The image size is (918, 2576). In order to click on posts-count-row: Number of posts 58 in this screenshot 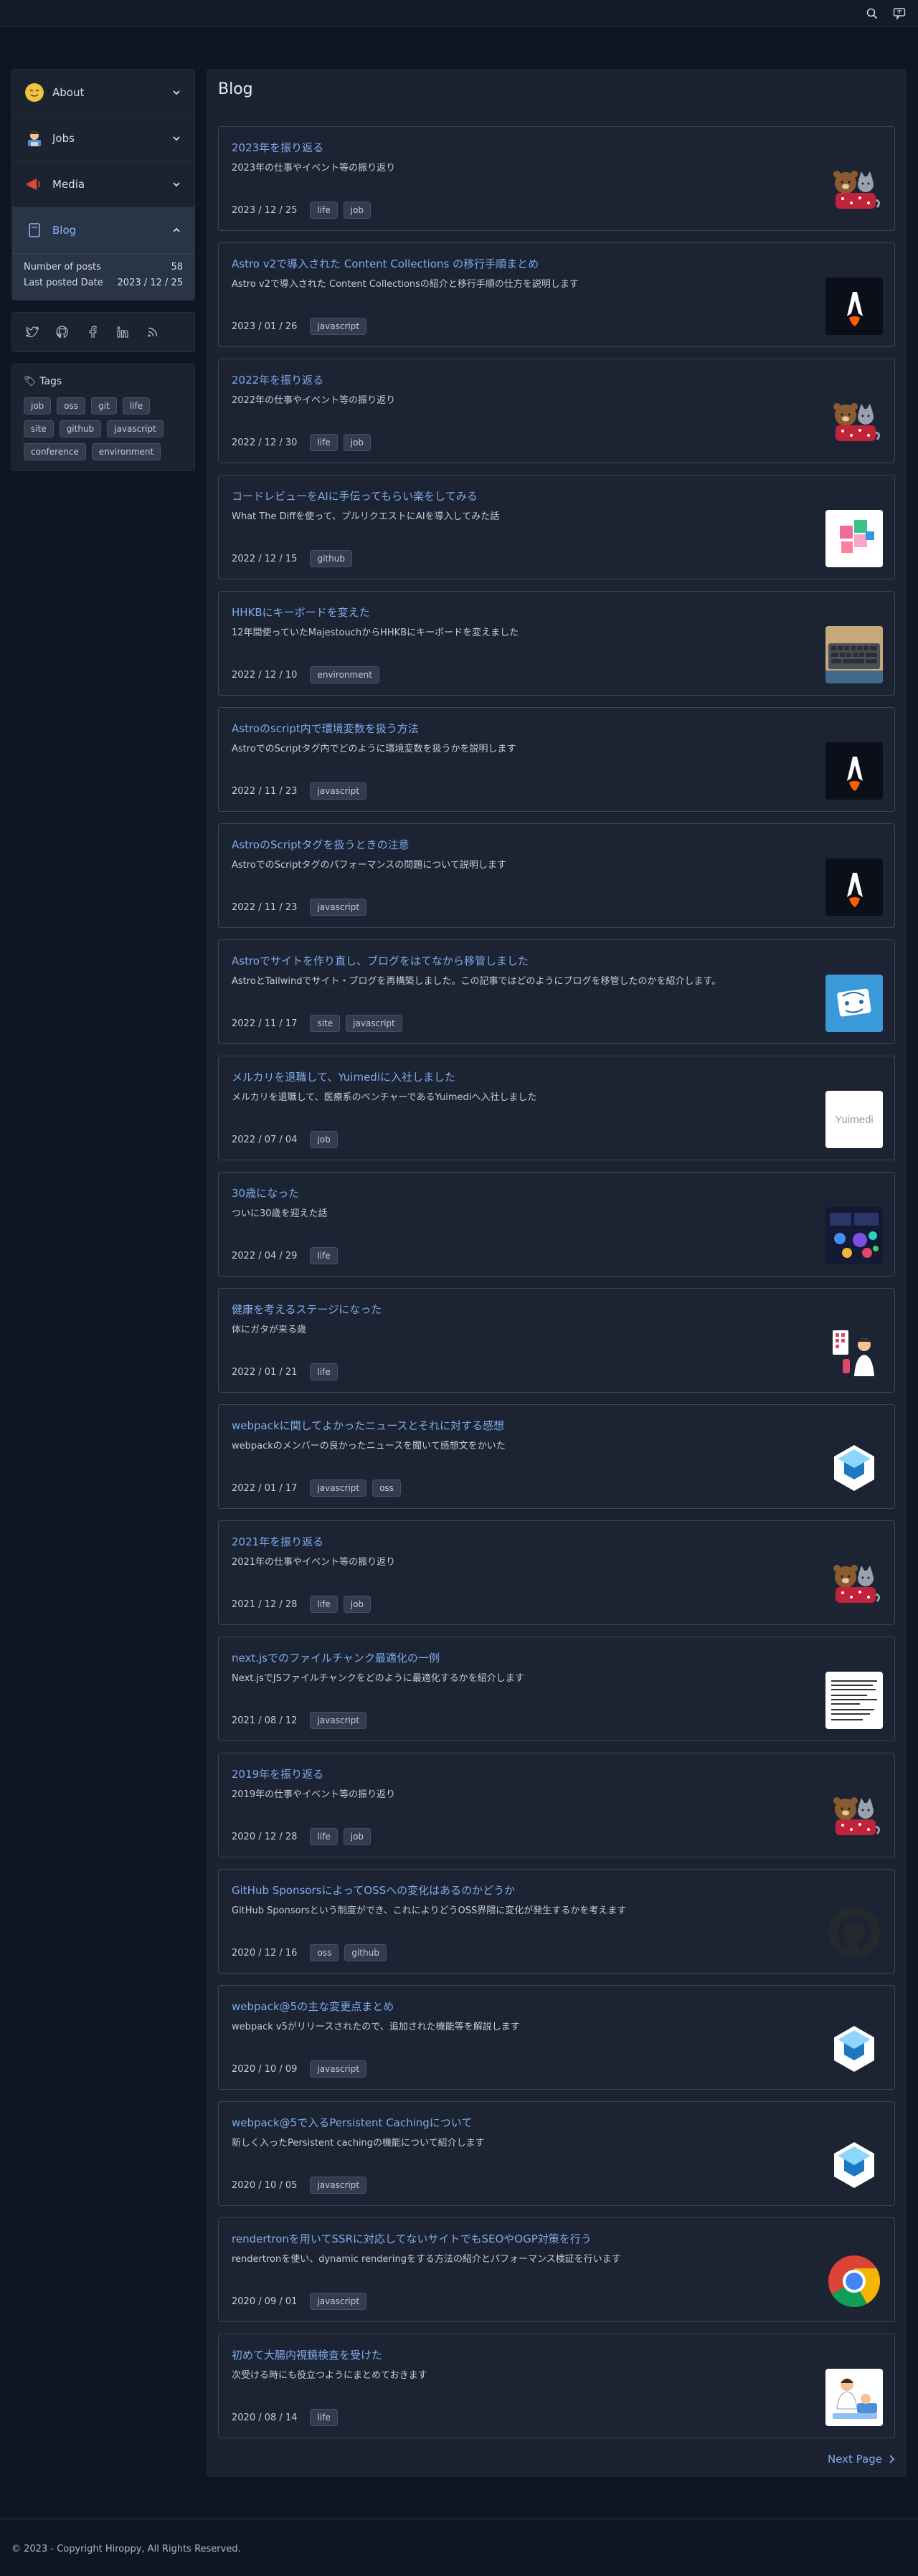, I will do `click(103, 267)`.